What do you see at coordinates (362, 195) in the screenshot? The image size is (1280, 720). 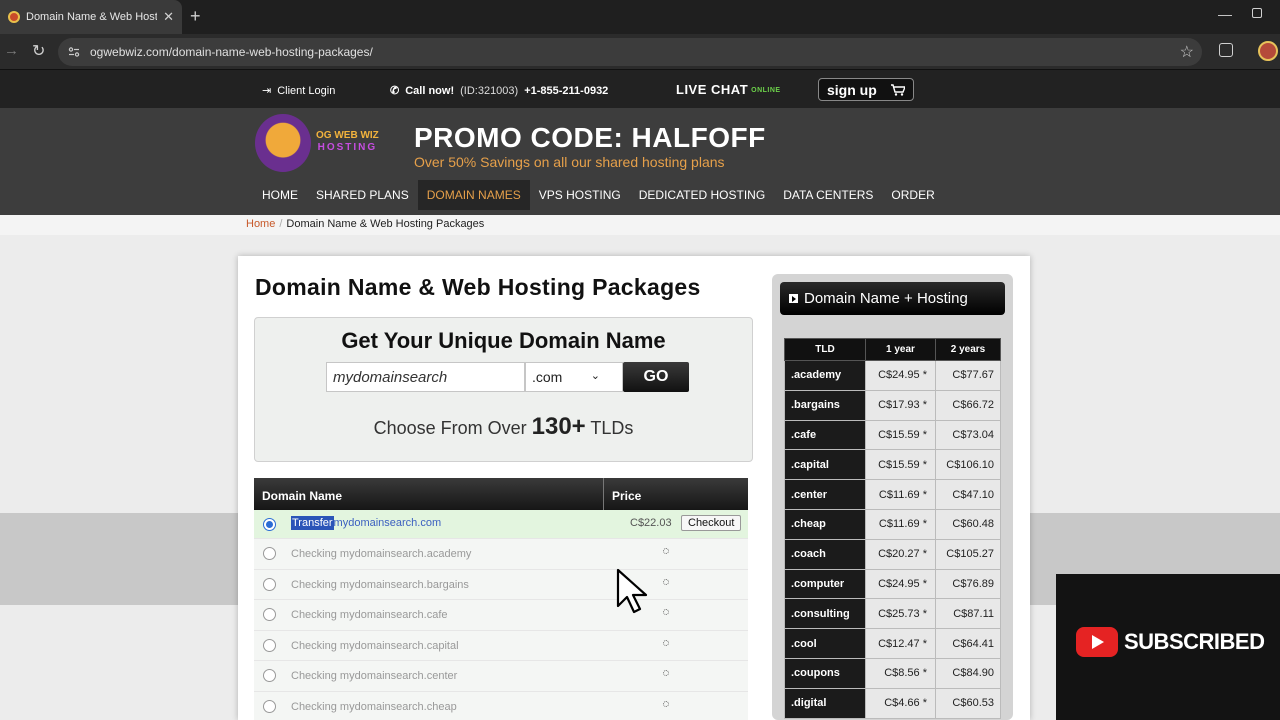 I see `nav-shared-plans: SHARED PLANS` at bounding box center [362, 195].